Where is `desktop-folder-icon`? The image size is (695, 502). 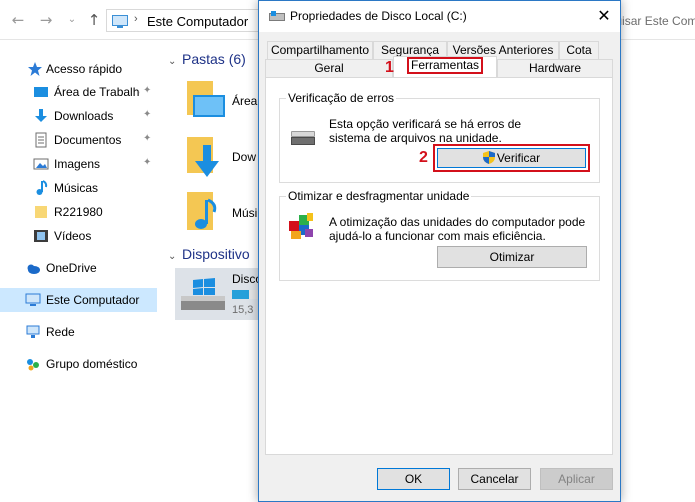 desktop-folder-icon is located at coordinates (206, 99).